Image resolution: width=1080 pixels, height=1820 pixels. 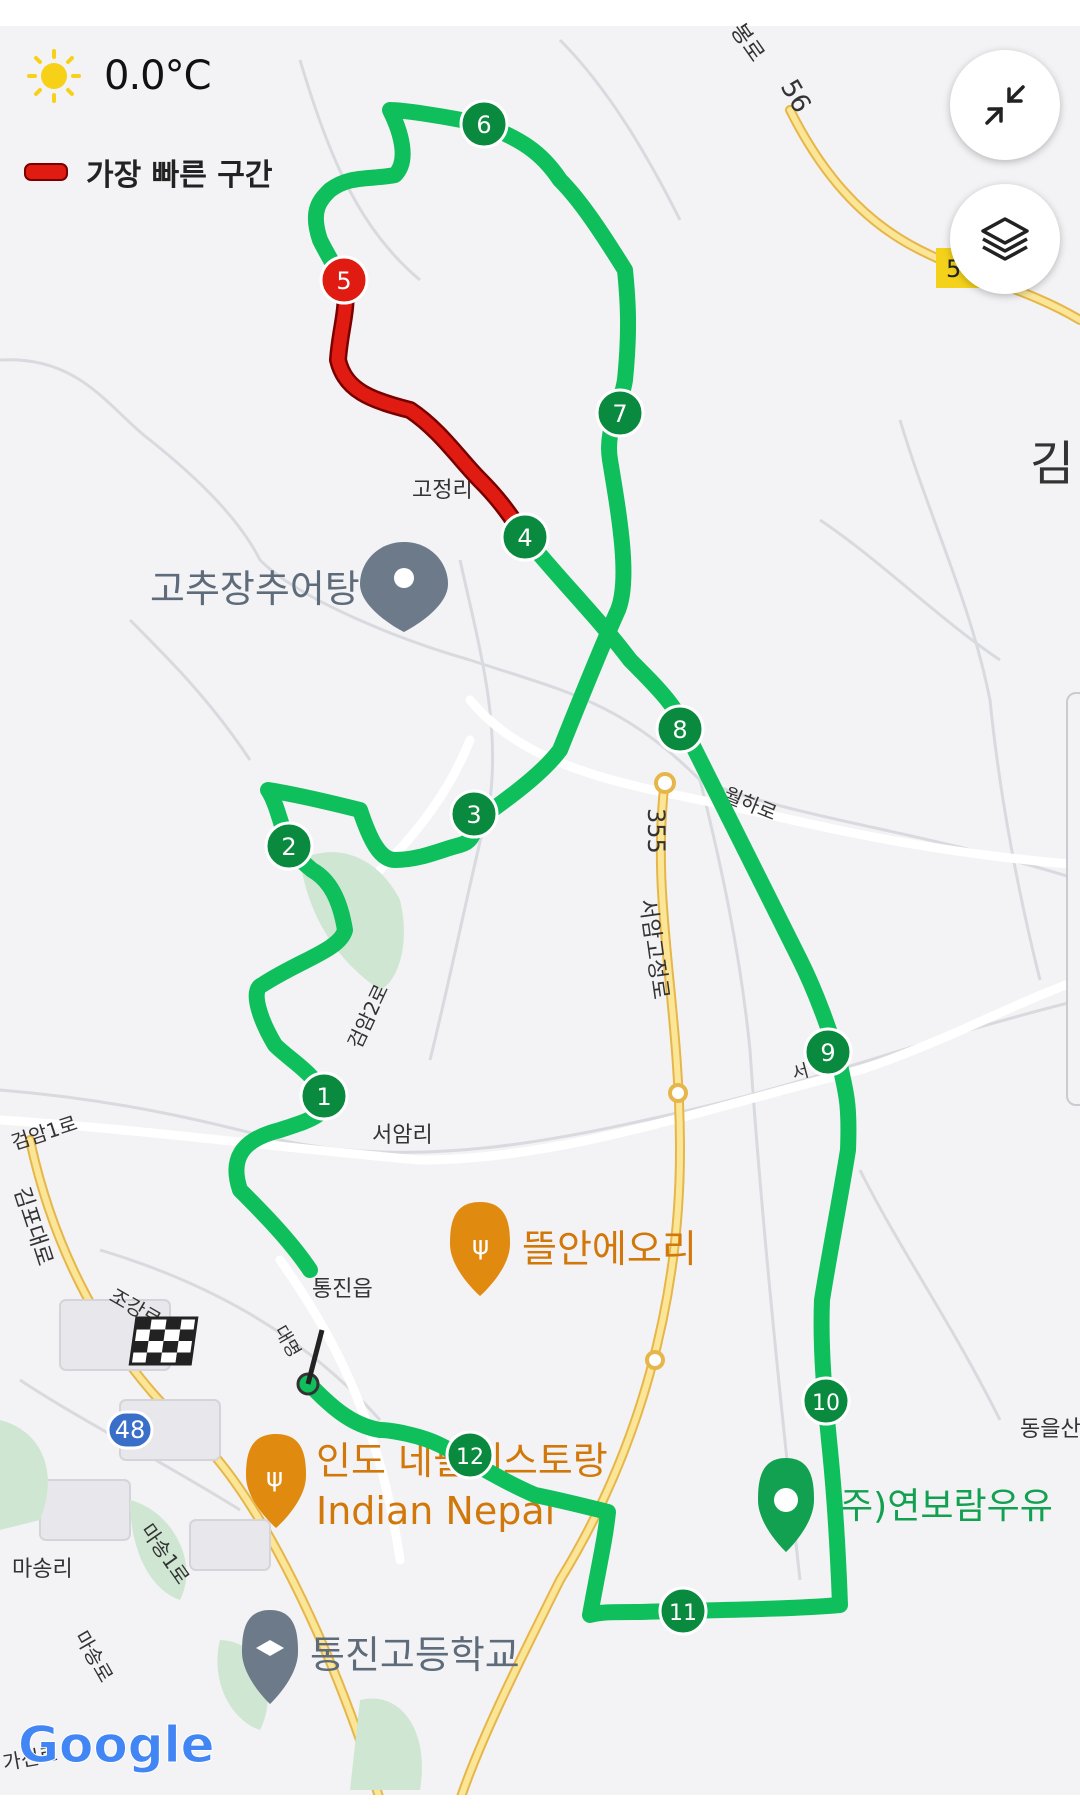 I want to click on layers-icon, so click(x=1005, y=239).